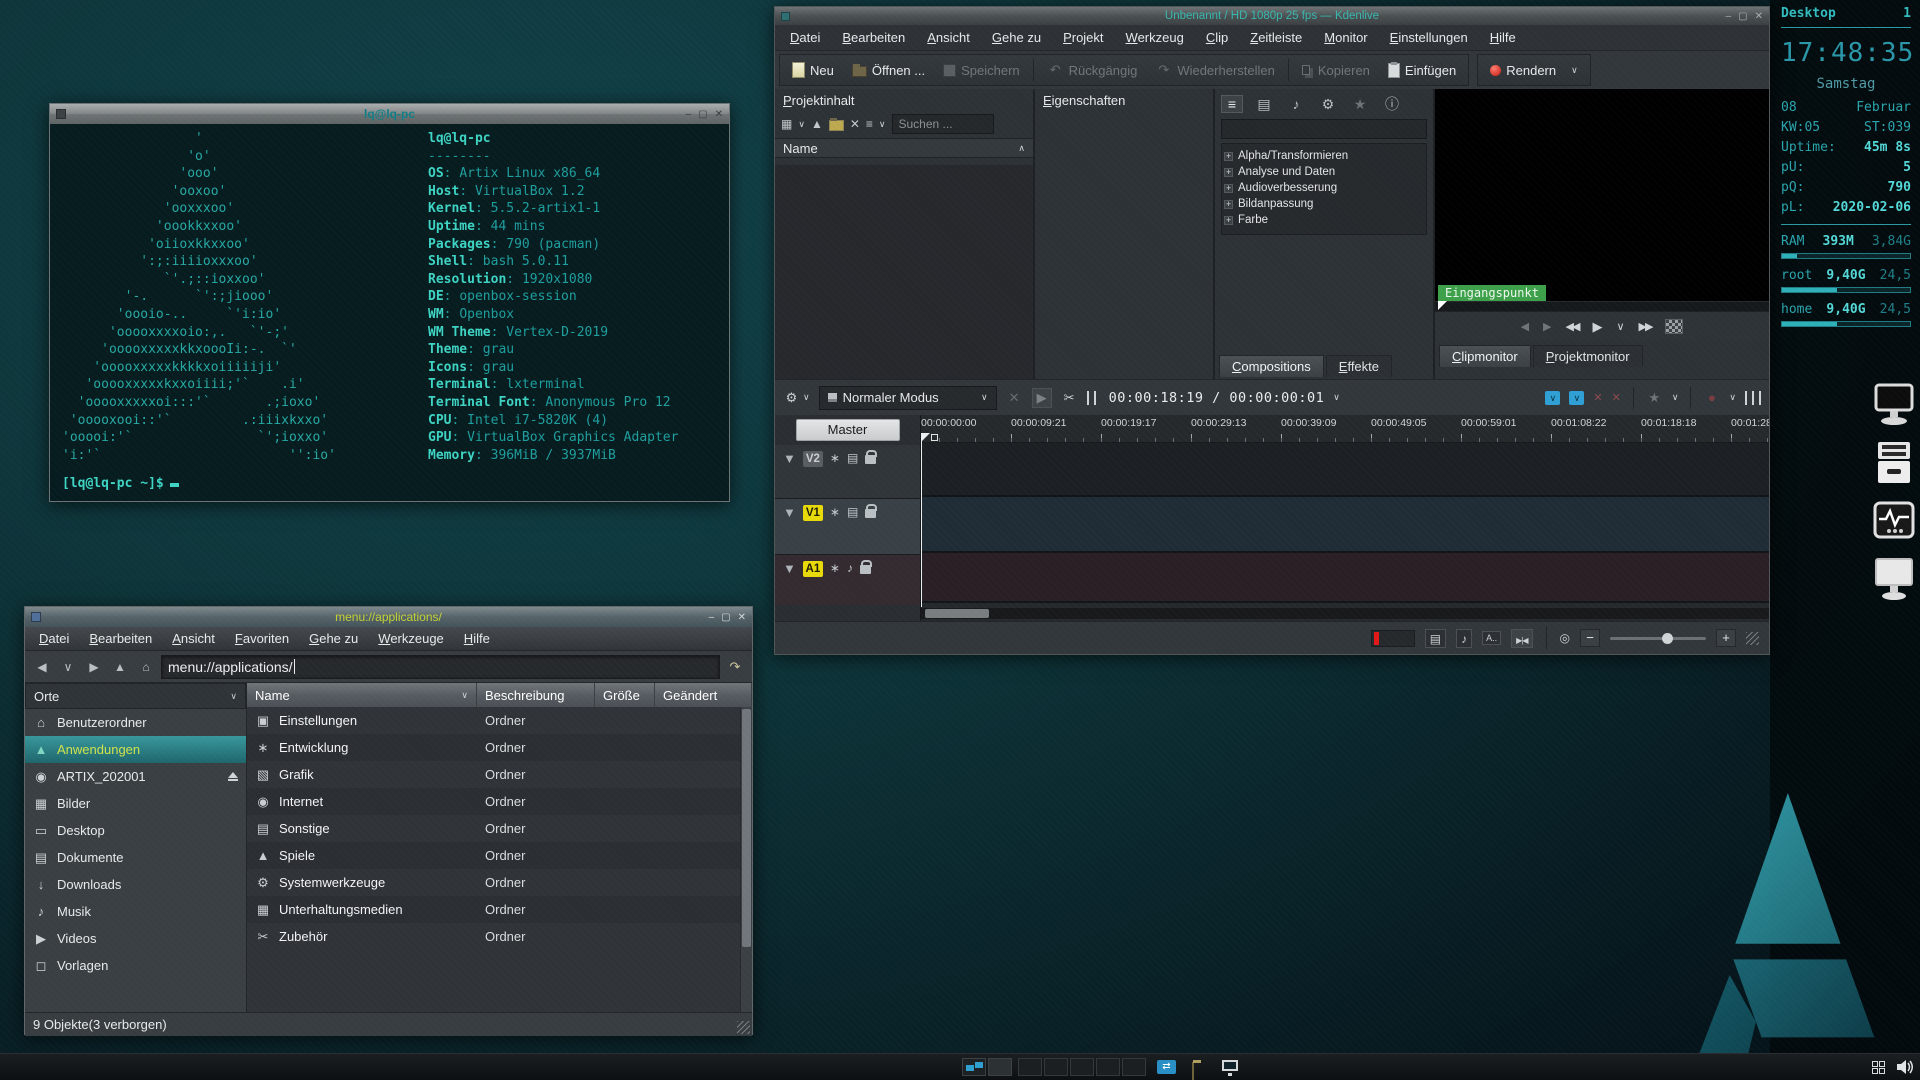 The image size is (1920, 1080). What do you see at coordinates (440, 666) in the screenshot?
I see `address-bar: menu://applications/` at bounding box center [440, 666].